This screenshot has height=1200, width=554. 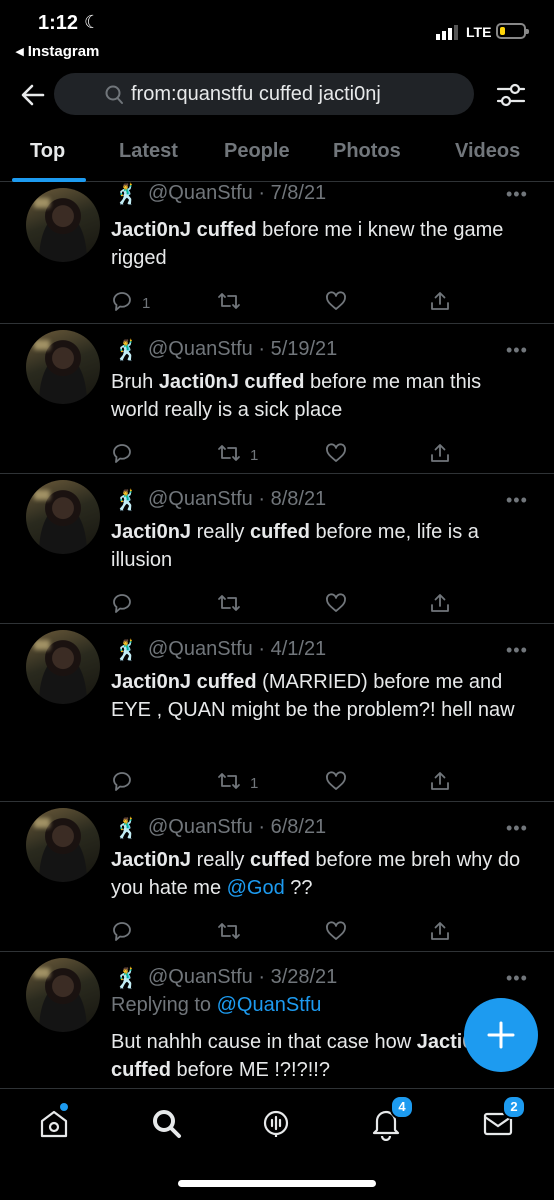 What do you see at coordinates (391, 1120) in the screenshot?
I see `nav-notifications: 4` at bounding box center [391, 1120].